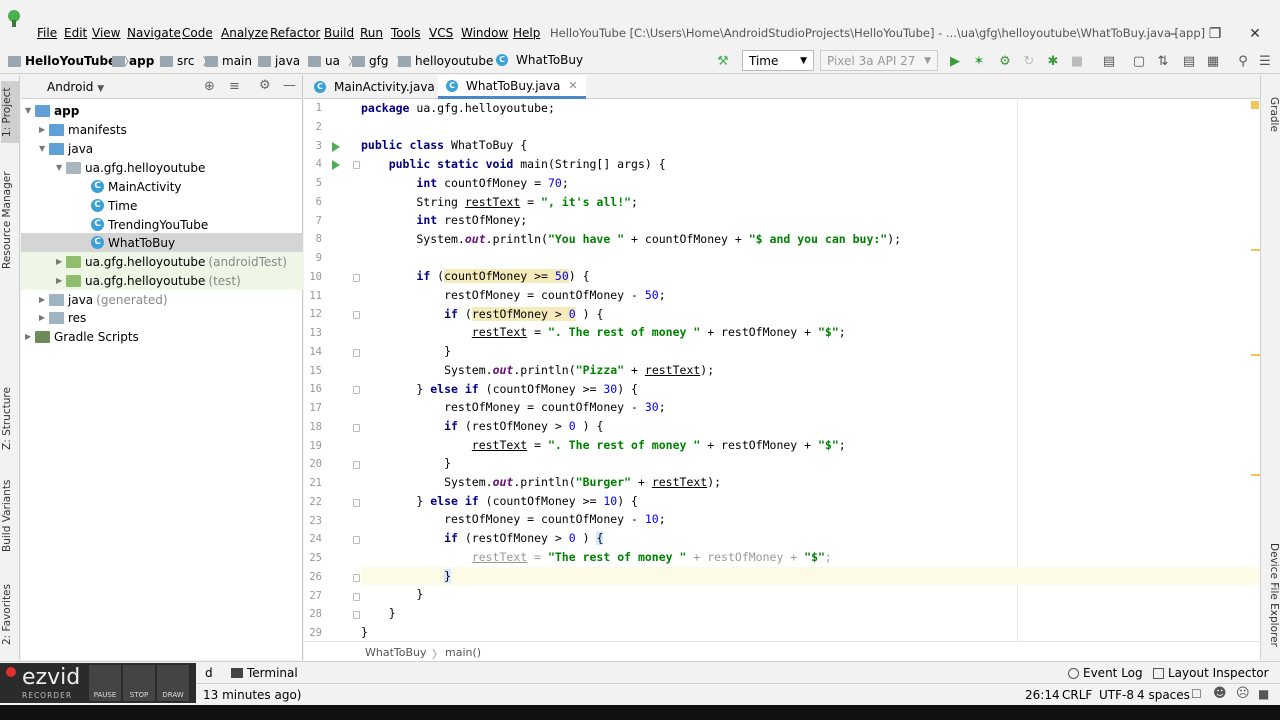 Image resolution: width=1280 pixels, height=720 pixels. Describe the element at coordinates (1042, 695) in the screenshot. I see `cursor-position: 26:14` at that location.